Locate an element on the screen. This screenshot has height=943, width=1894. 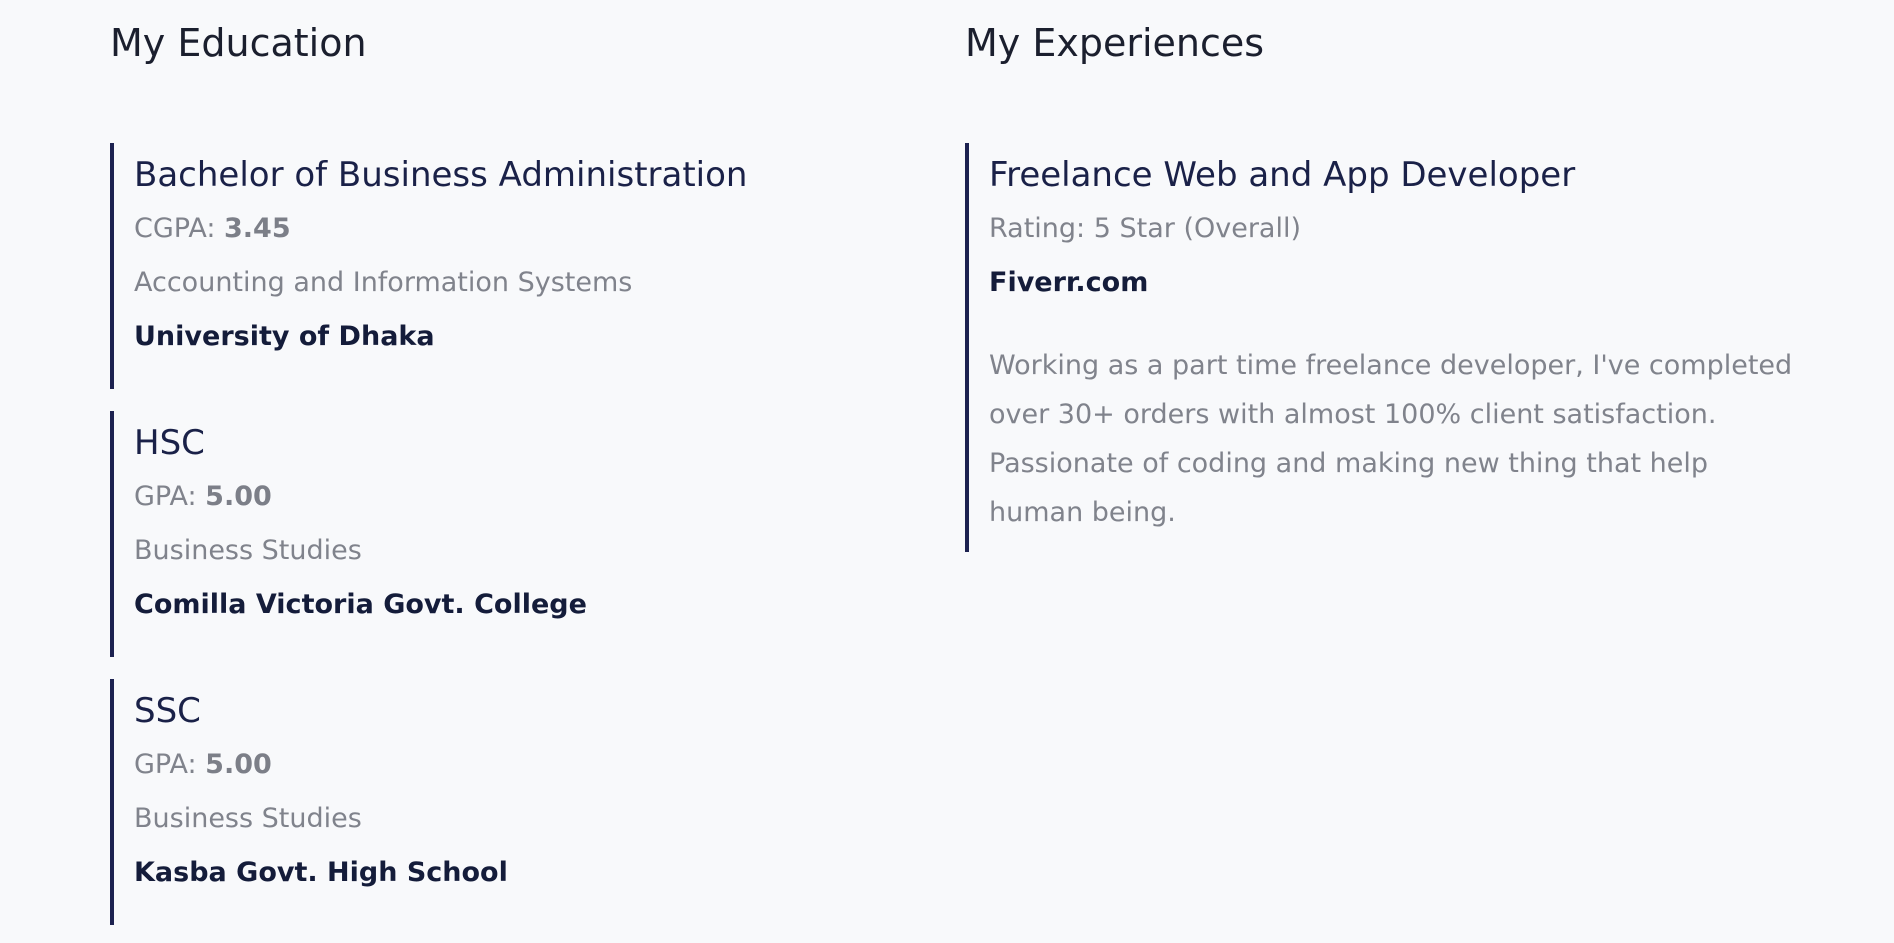
institution-name: Comilla Victoria Govt. College is located at coordinates (360, 604).